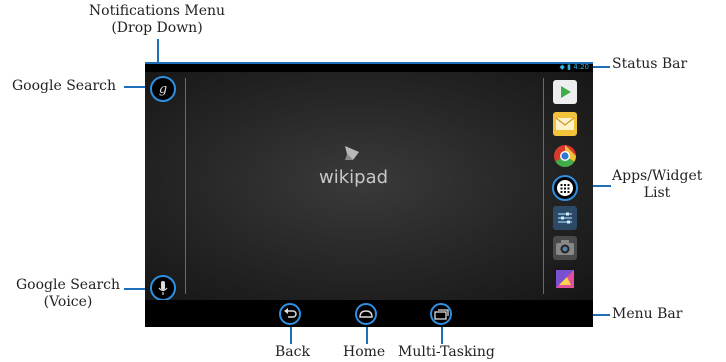  I want to click on battery-icon: ▮, so click(569, 67).